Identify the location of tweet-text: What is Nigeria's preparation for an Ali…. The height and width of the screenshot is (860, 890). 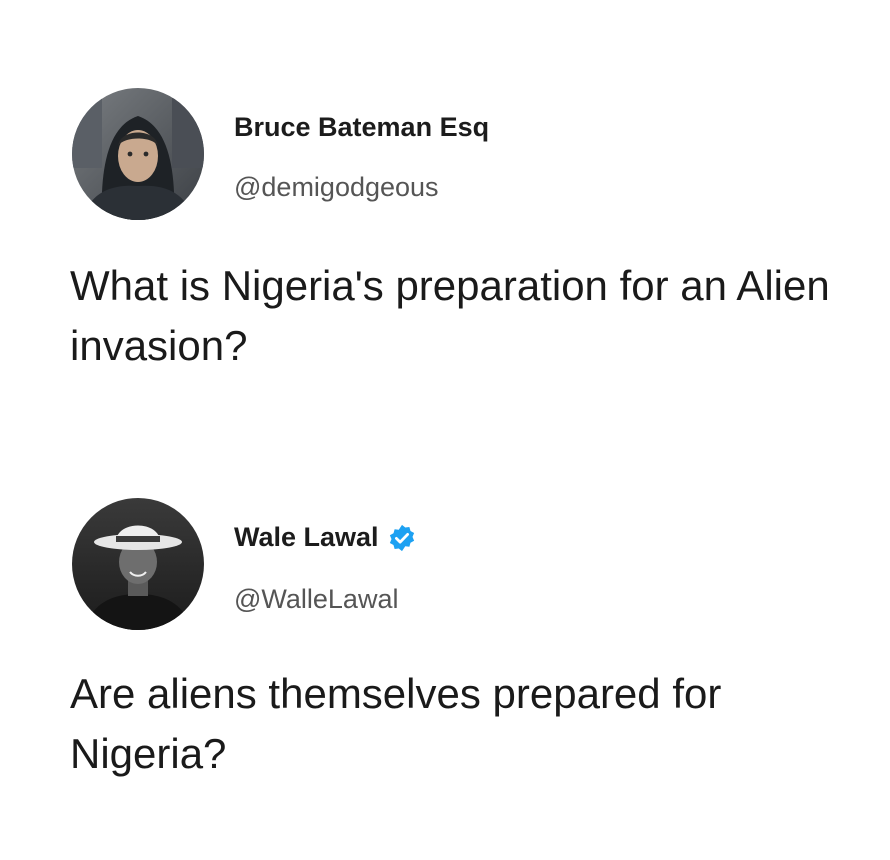
(450, 315).